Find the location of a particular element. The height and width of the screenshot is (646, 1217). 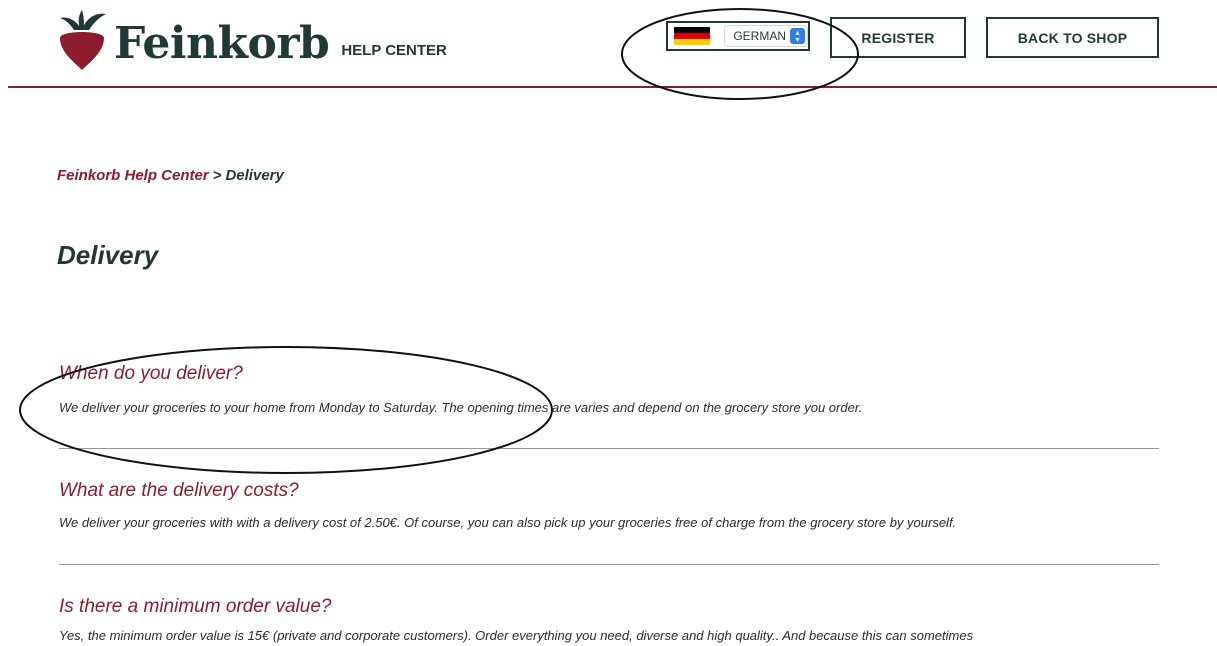

language-selector: GERMAN ▴ ▾ is located at coordinates (738, 36).